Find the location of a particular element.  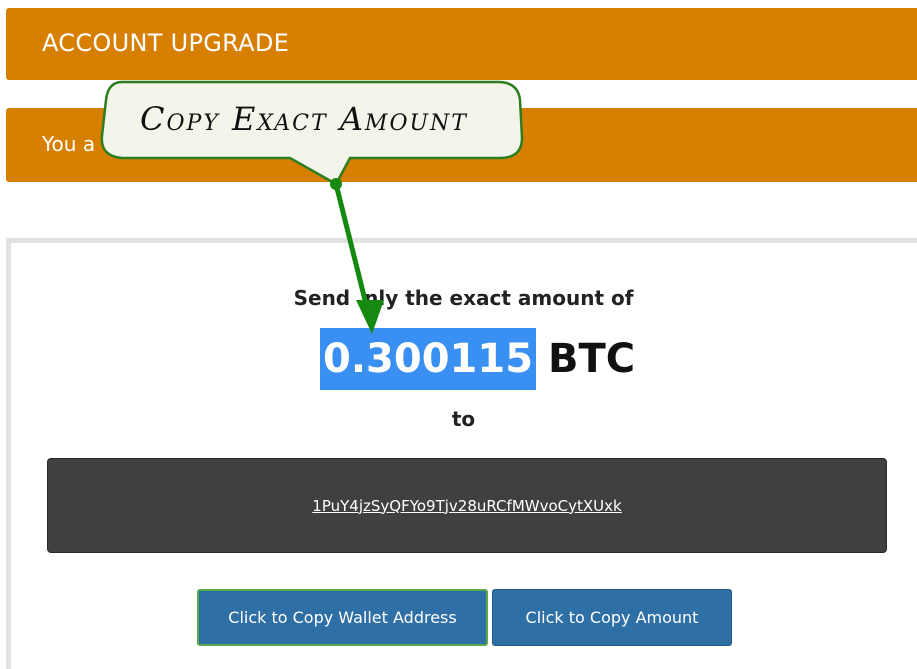

instruction-suffix: nly the exact amount of is located at coordinates (499, 298).